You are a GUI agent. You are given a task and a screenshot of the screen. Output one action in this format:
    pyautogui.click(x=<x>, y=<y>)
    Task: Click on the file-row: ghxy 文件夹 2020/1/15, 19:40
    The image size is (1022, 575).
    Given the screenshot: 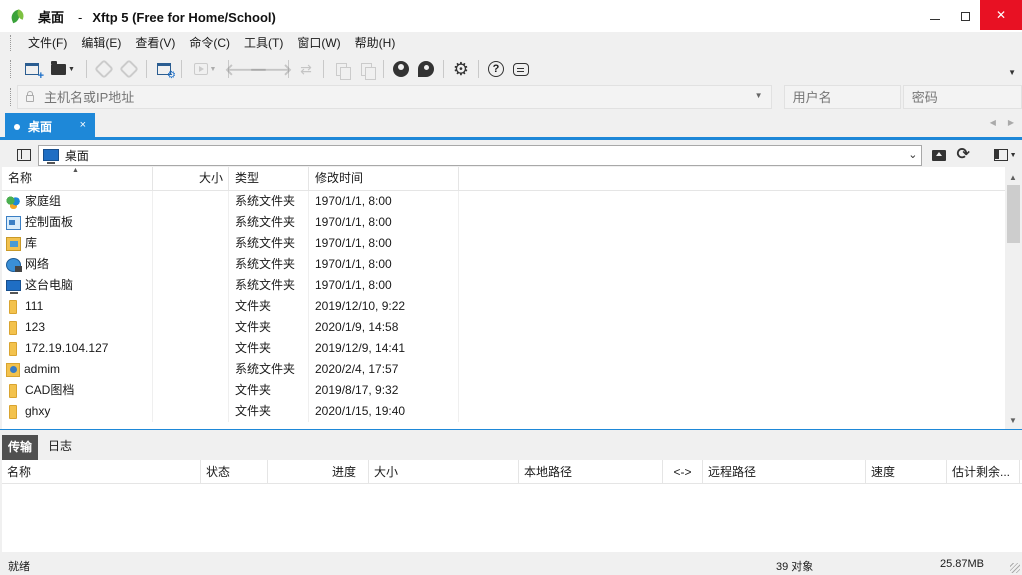 What is the action you would take?
    pyautogui.click(x=512, y=411)
    